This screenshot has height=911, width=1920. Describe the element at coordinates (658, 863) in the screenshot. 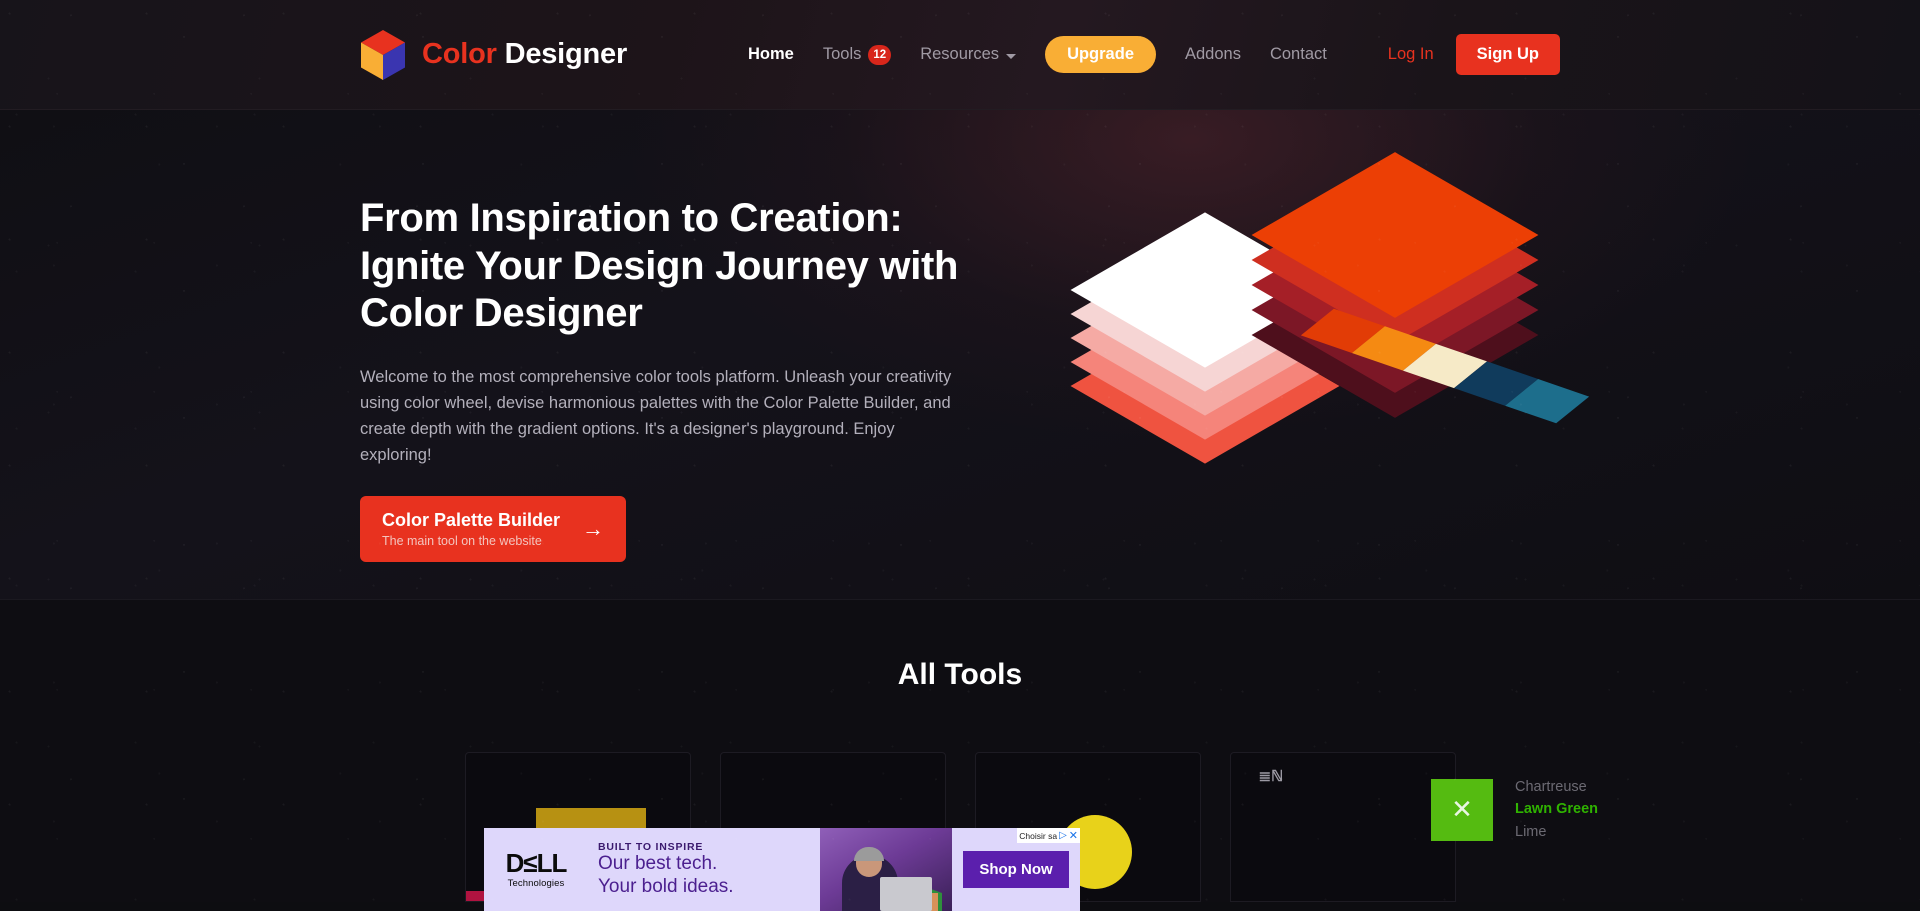

I see `ad-headline-line-1: Our best tech.` at that location.